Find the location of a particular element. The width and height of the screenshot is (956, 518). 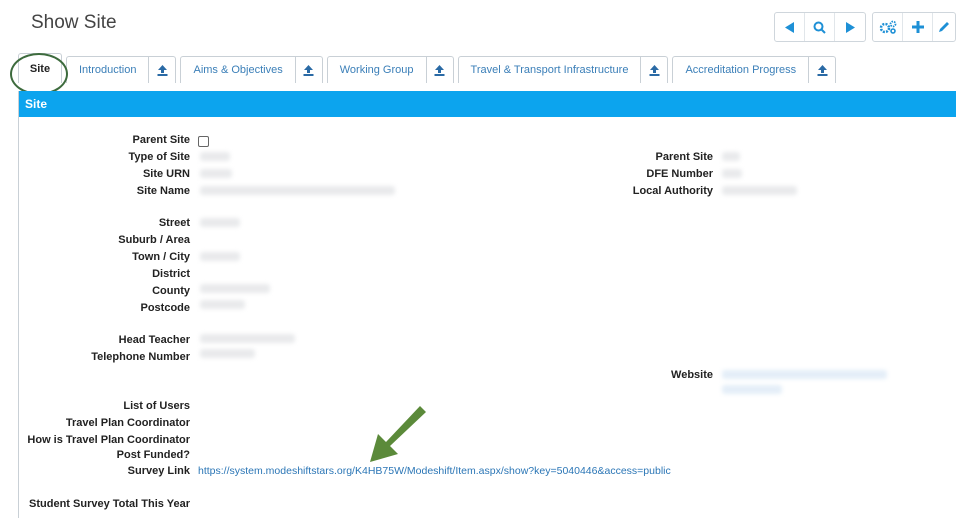

pencil-icon is located at coordinates (944, 27).